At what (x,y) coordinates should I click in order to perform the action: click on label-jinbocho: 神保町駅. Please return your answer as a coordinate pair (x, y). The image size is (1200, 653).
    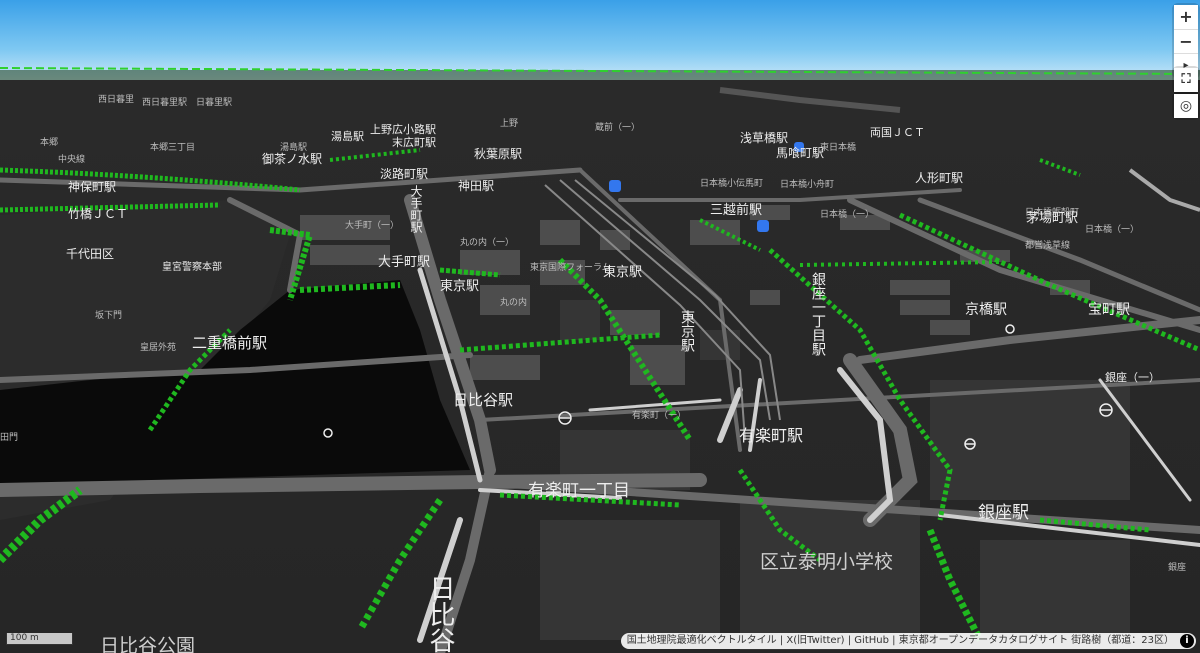
    Looking at the image, I should click on (92, 187).